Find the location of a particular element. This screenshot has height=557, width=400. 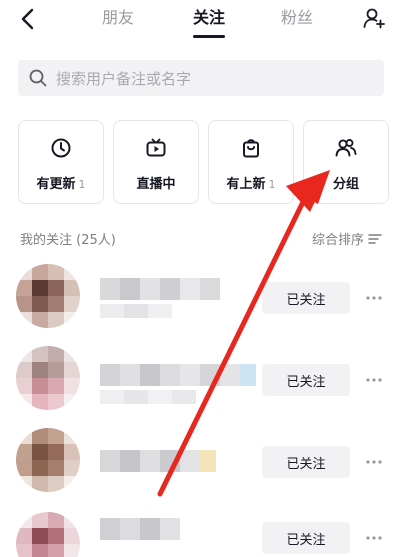

sort-icon is located at coordinates (375, 239).